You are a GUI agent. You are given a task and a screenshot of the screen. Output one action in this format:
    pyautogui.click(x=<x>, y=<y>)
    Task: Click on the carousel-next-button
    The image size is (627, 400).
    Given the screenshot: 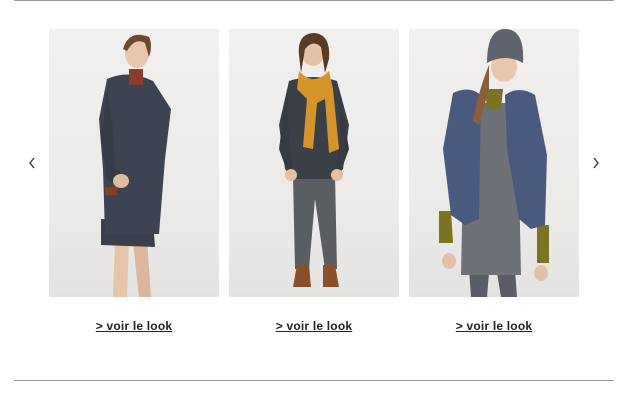 What is the action you would take?
    pyautogui.click(x=596, y=163)
    